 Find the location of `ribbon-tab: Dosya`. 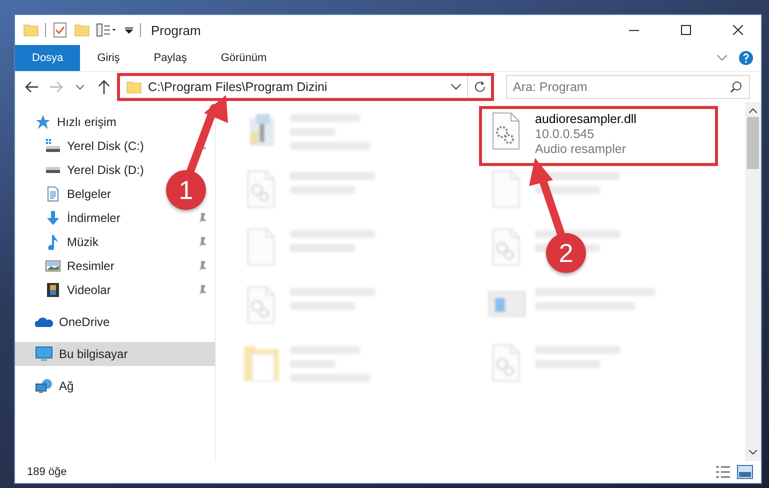

ribbon-tab: Dosya is located at coordinates (47, 58).